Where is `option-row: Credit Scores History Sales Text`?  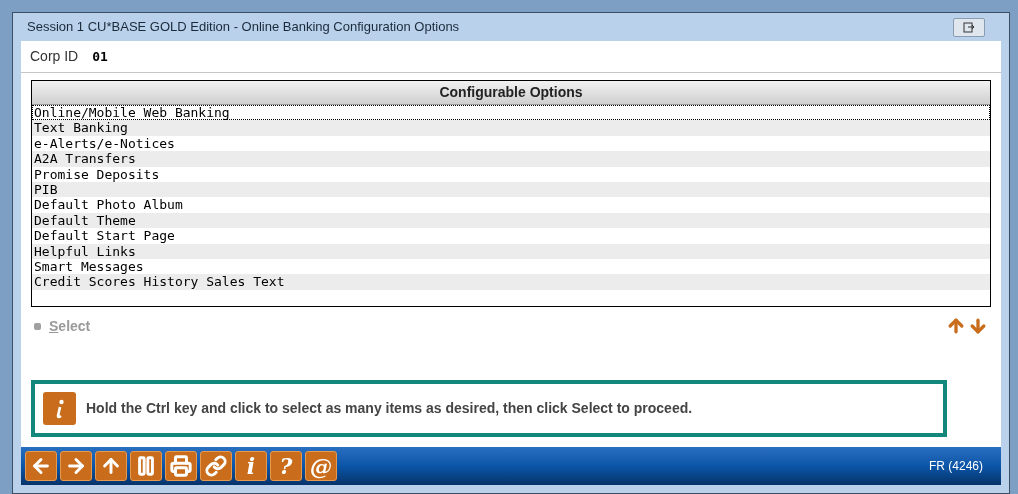
option-row: Credit Scores History Sales Text is located at coordinates (511, 282).